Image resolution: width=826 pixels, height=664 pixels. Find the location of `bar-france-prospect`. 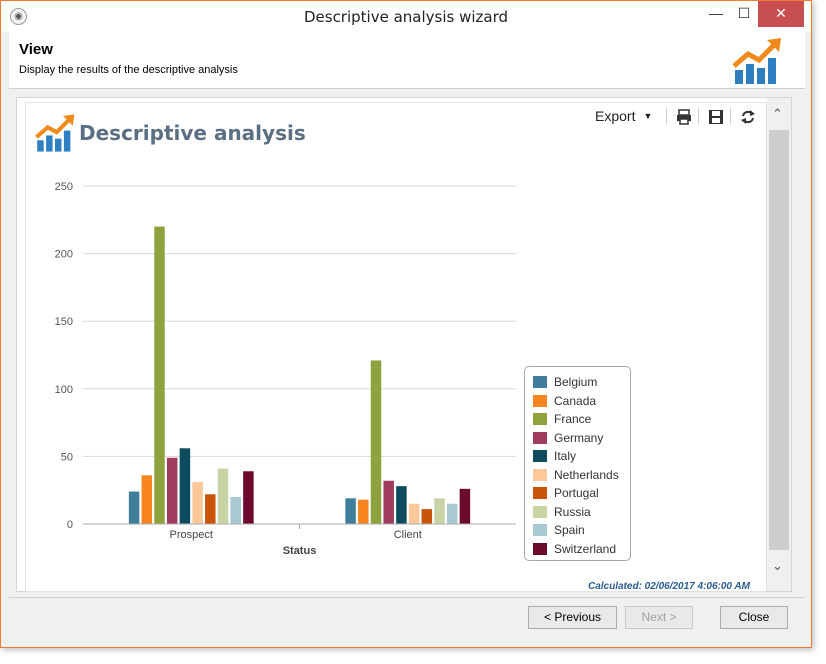

bar-france-prospect is located at coordinates (159, 375).